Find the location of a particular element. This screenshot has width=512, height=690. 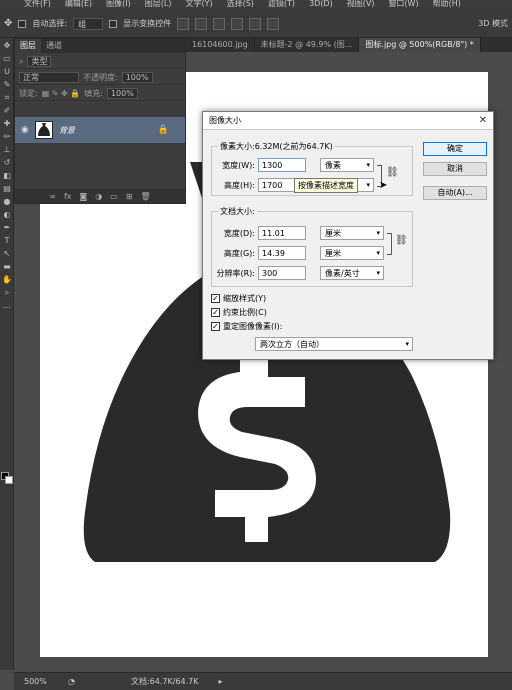

chain-link-icon: ⛓ is located at coordinates (392, 172).